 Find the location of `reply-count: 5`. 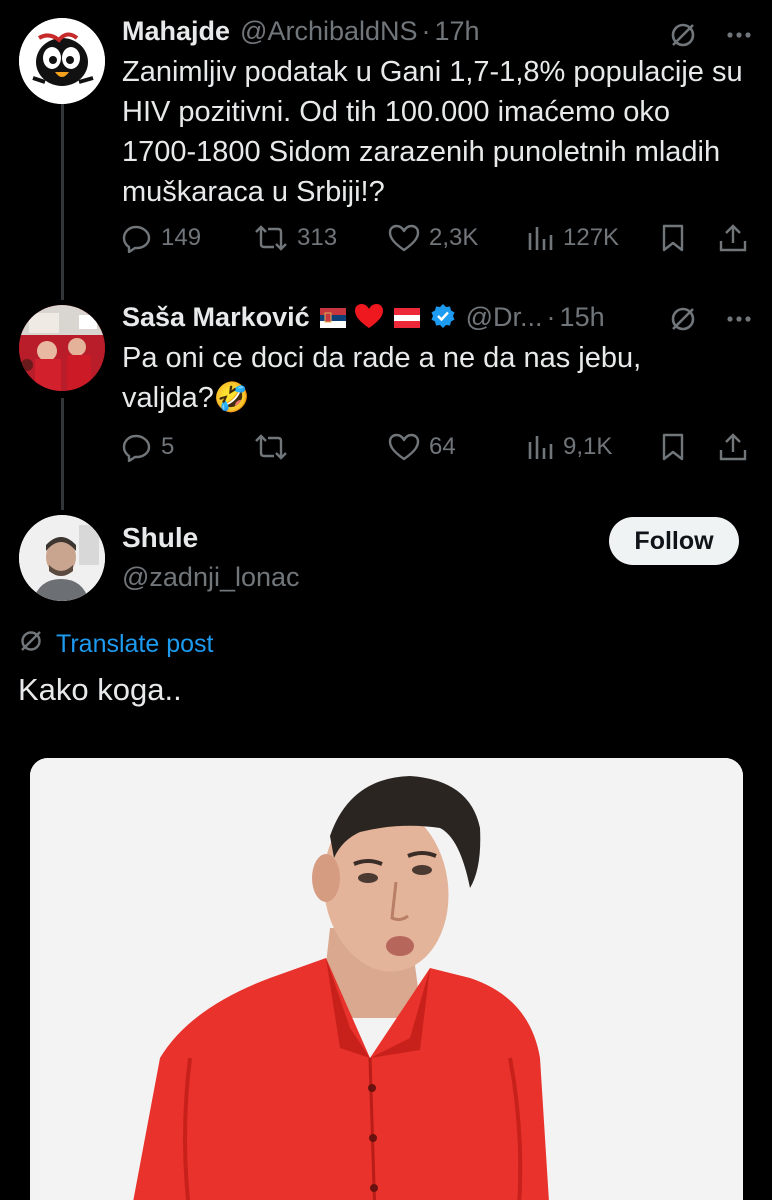

reply-count: 5 is located at coordinates (168, 446).